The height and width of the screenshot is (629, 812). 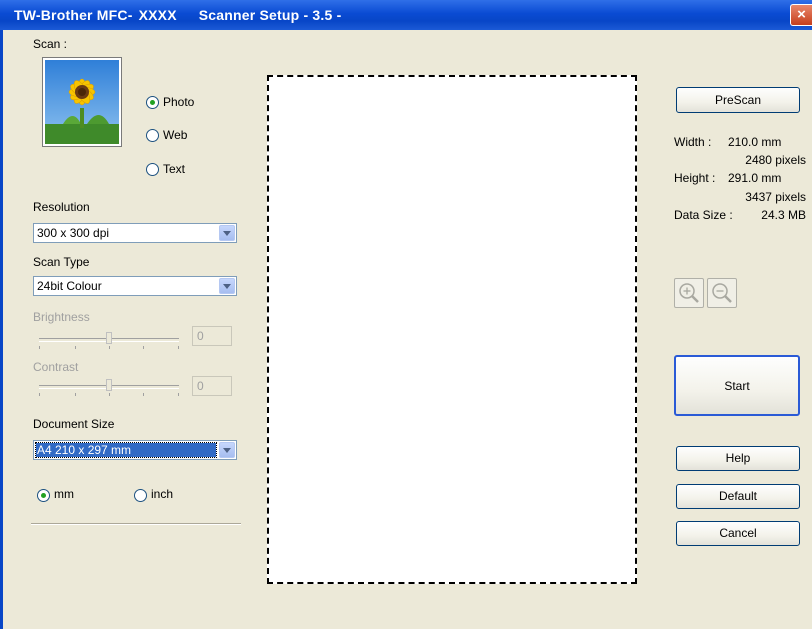 I want to click on zoom-in-button, so click(x=689, y=293).